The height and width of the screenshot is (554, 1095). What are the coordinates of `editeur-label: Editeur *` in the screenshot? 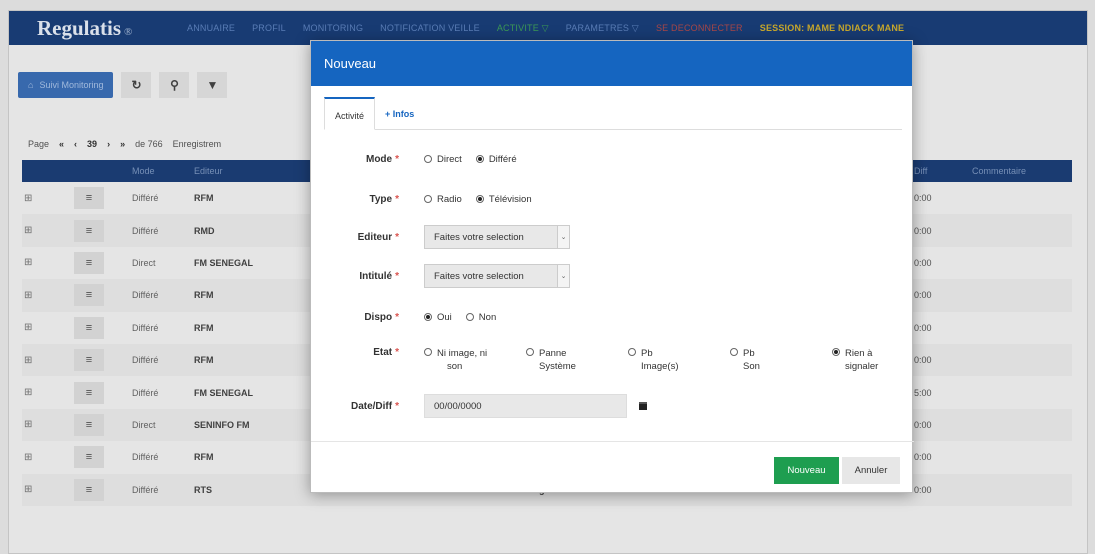 It's located at (378, 237).